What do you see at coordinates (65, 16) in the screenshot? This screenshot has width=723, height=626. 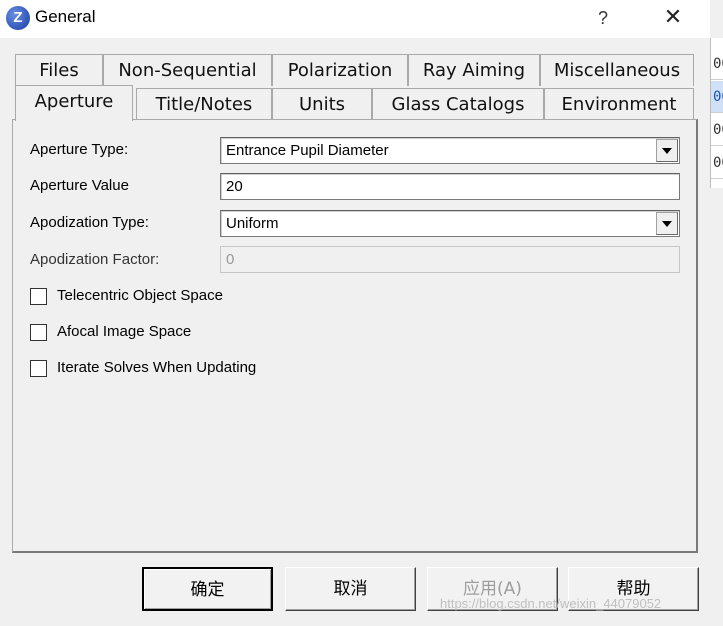 I see `window-title: General` at bounding box center [65, 16].